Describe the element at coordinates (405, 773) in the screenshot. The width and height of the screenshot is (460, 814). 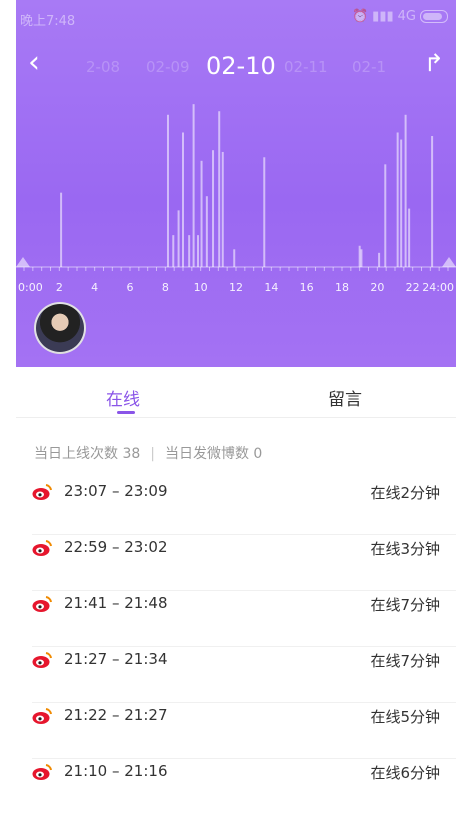
I see `session-duration: 在线6分钟` at that location.